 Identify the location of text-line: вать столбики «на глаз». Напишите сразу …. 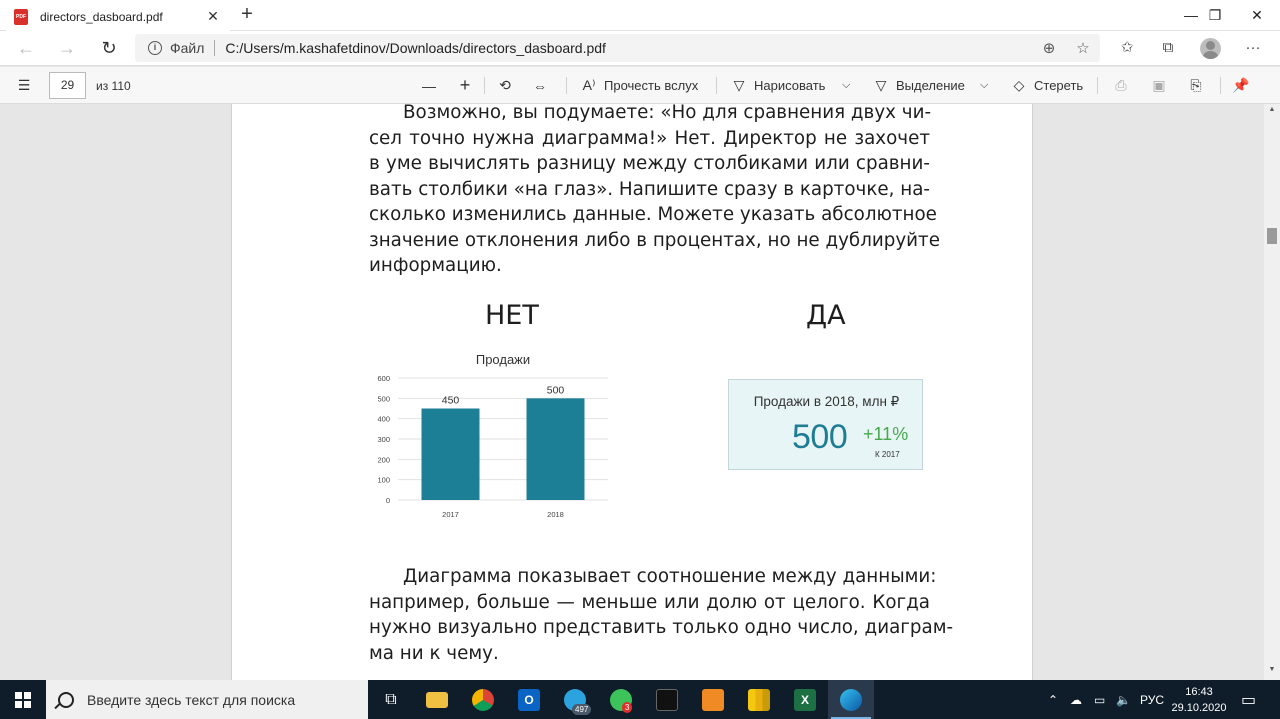
(649, 189).